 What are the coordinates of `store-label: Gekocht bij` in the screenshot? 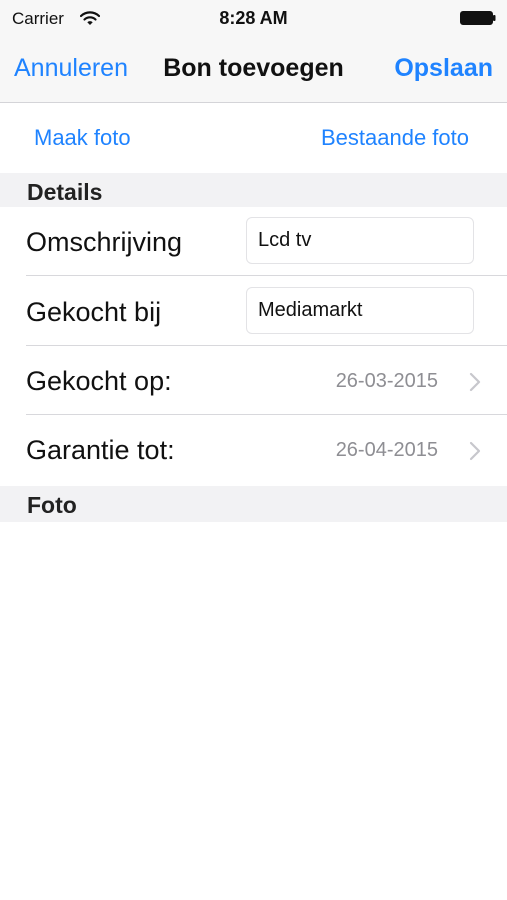 It's located at (94, 312).